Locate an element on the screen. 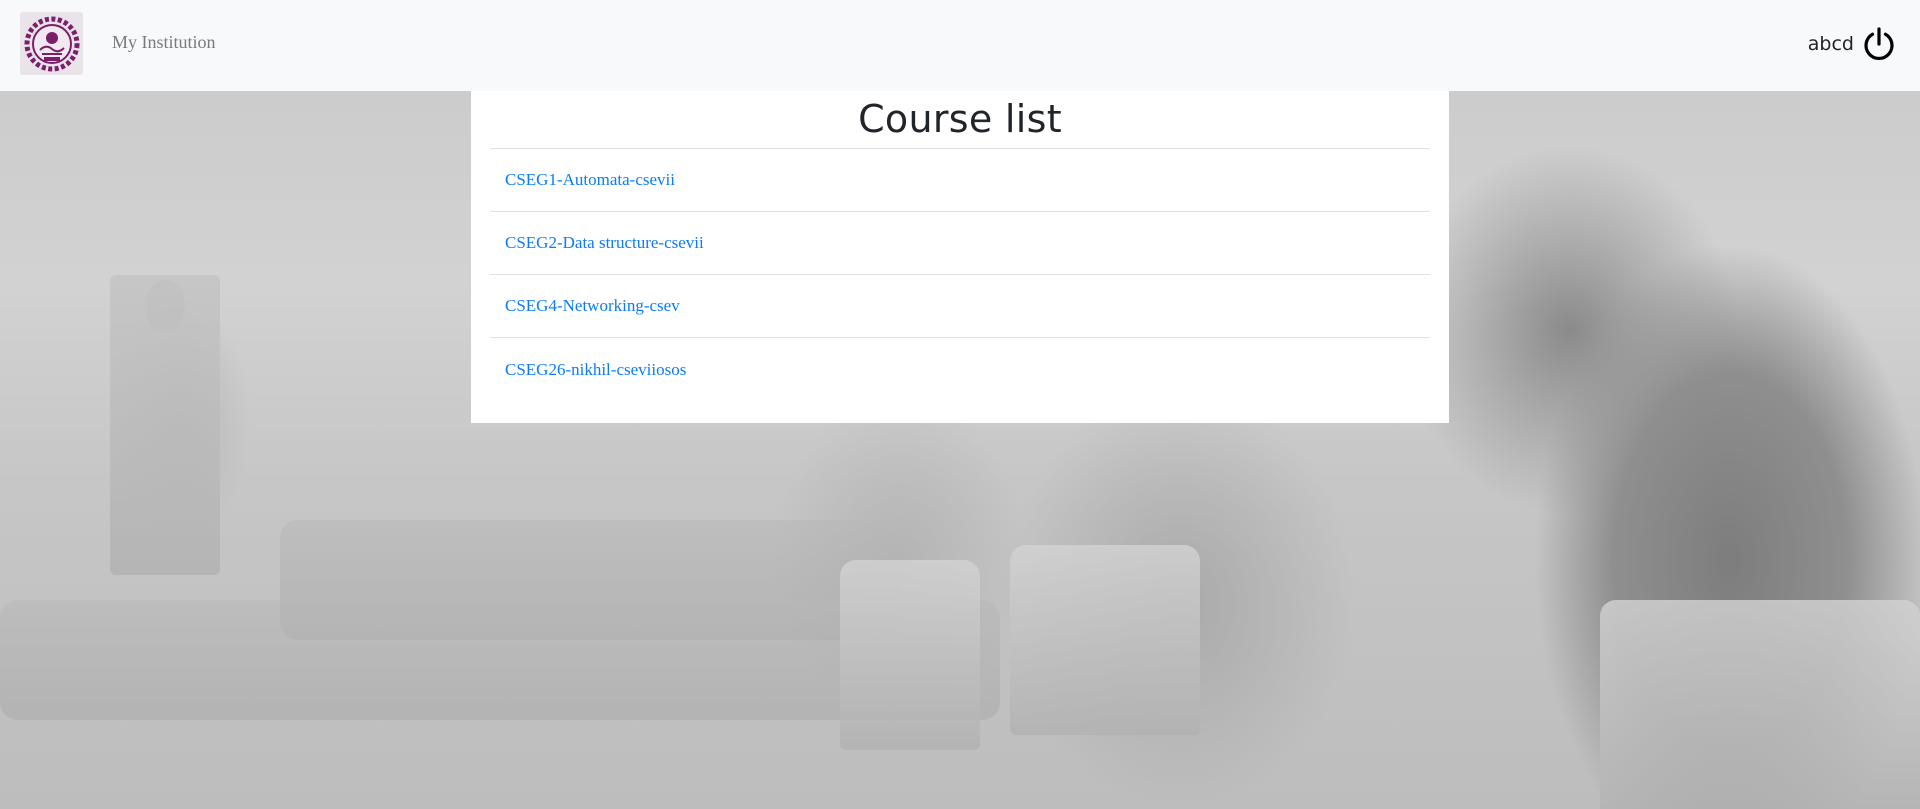  top-navbar: My Institution abcd is located at coordinates (960, 45).